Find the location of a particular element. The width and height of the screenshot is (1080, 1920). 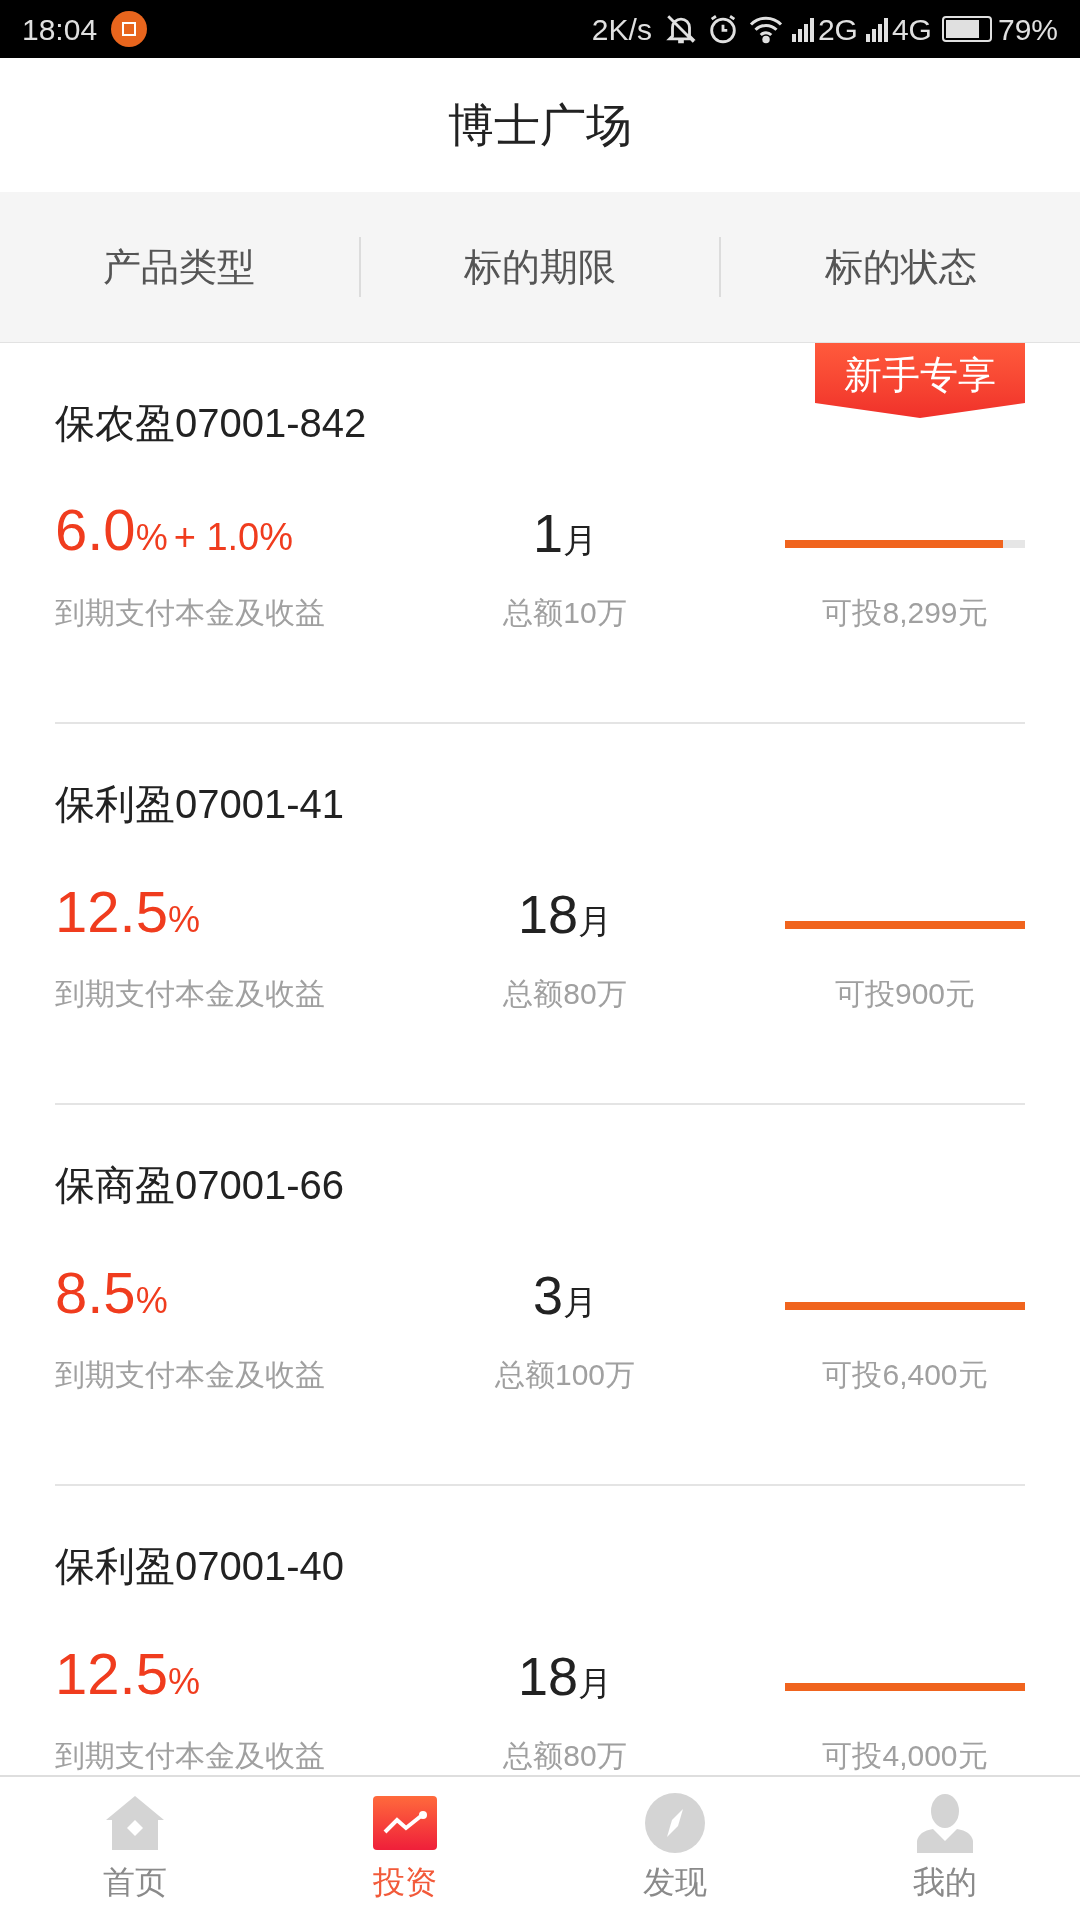

new-user-badge: 新手专享 is located at coordinates (920, 380).